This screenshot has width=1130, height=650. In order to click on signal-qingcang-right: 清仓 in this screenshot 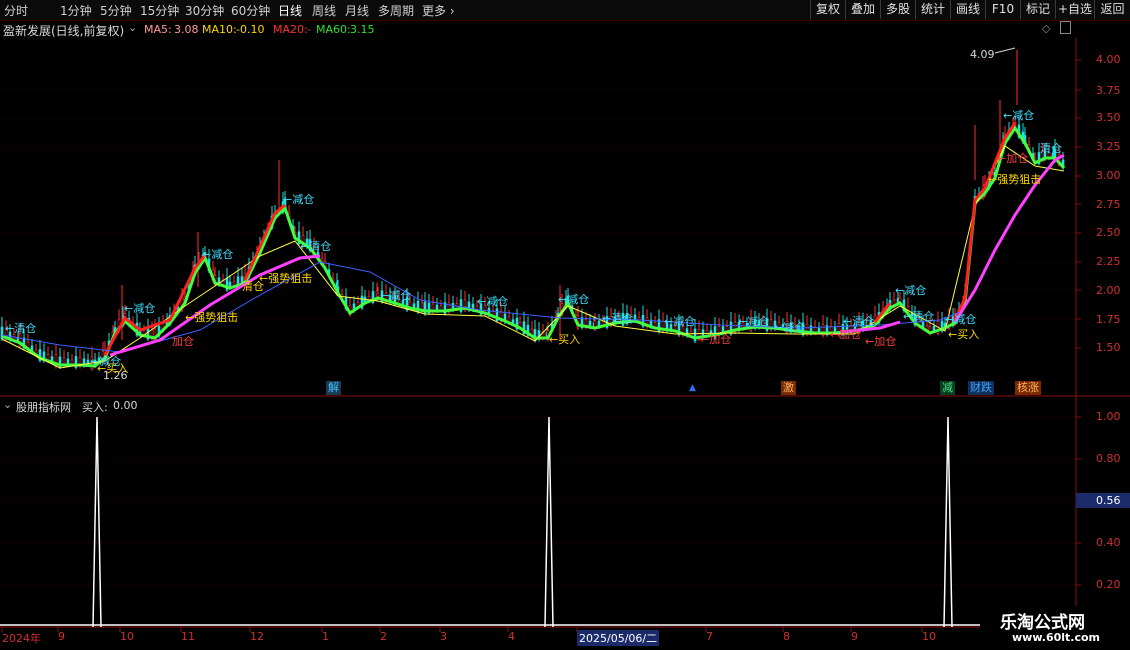, I will do `click(1051, 148)`.